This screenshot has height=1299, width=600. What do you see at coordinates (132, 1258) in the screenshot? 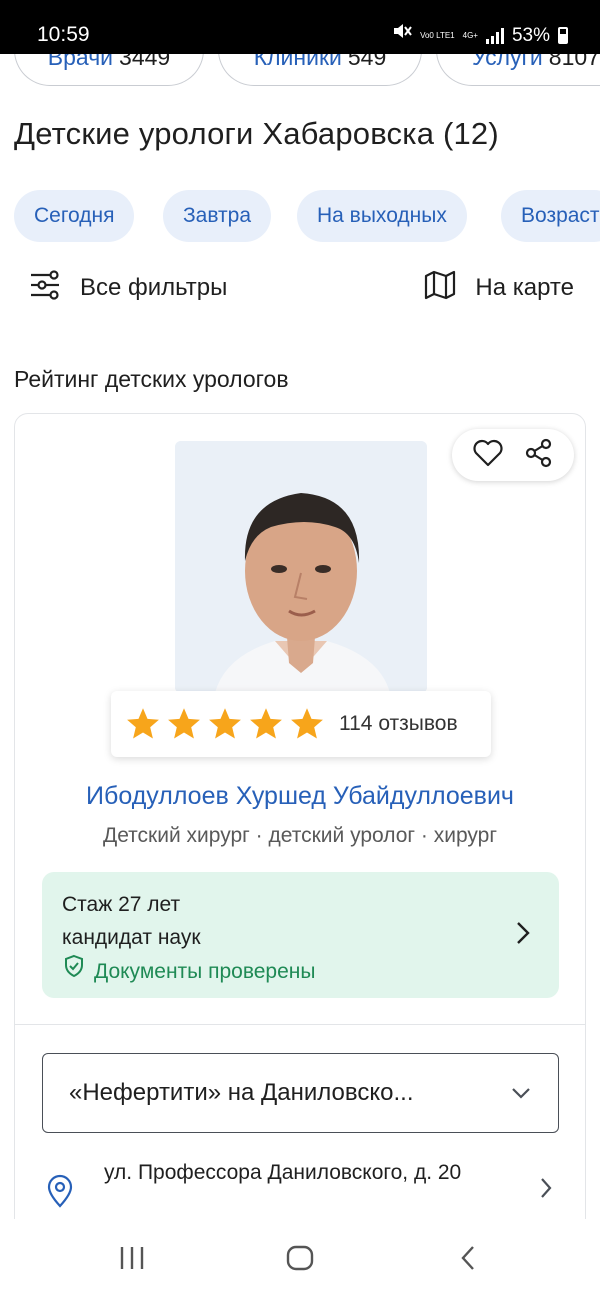
I see `recent-apps-icon` at bounding box center [132, 1258].